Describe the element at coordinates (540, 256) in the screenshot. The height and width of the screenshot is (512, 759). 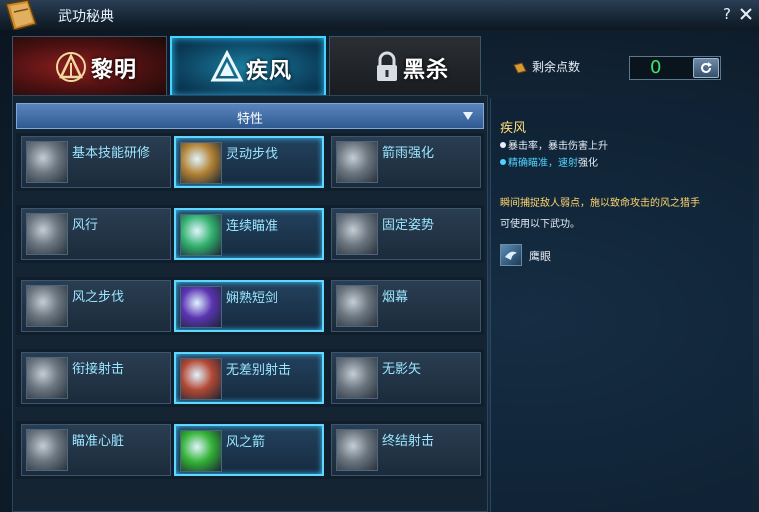
I see `eagle-eye-skill-name: 鹰眼` at that location.